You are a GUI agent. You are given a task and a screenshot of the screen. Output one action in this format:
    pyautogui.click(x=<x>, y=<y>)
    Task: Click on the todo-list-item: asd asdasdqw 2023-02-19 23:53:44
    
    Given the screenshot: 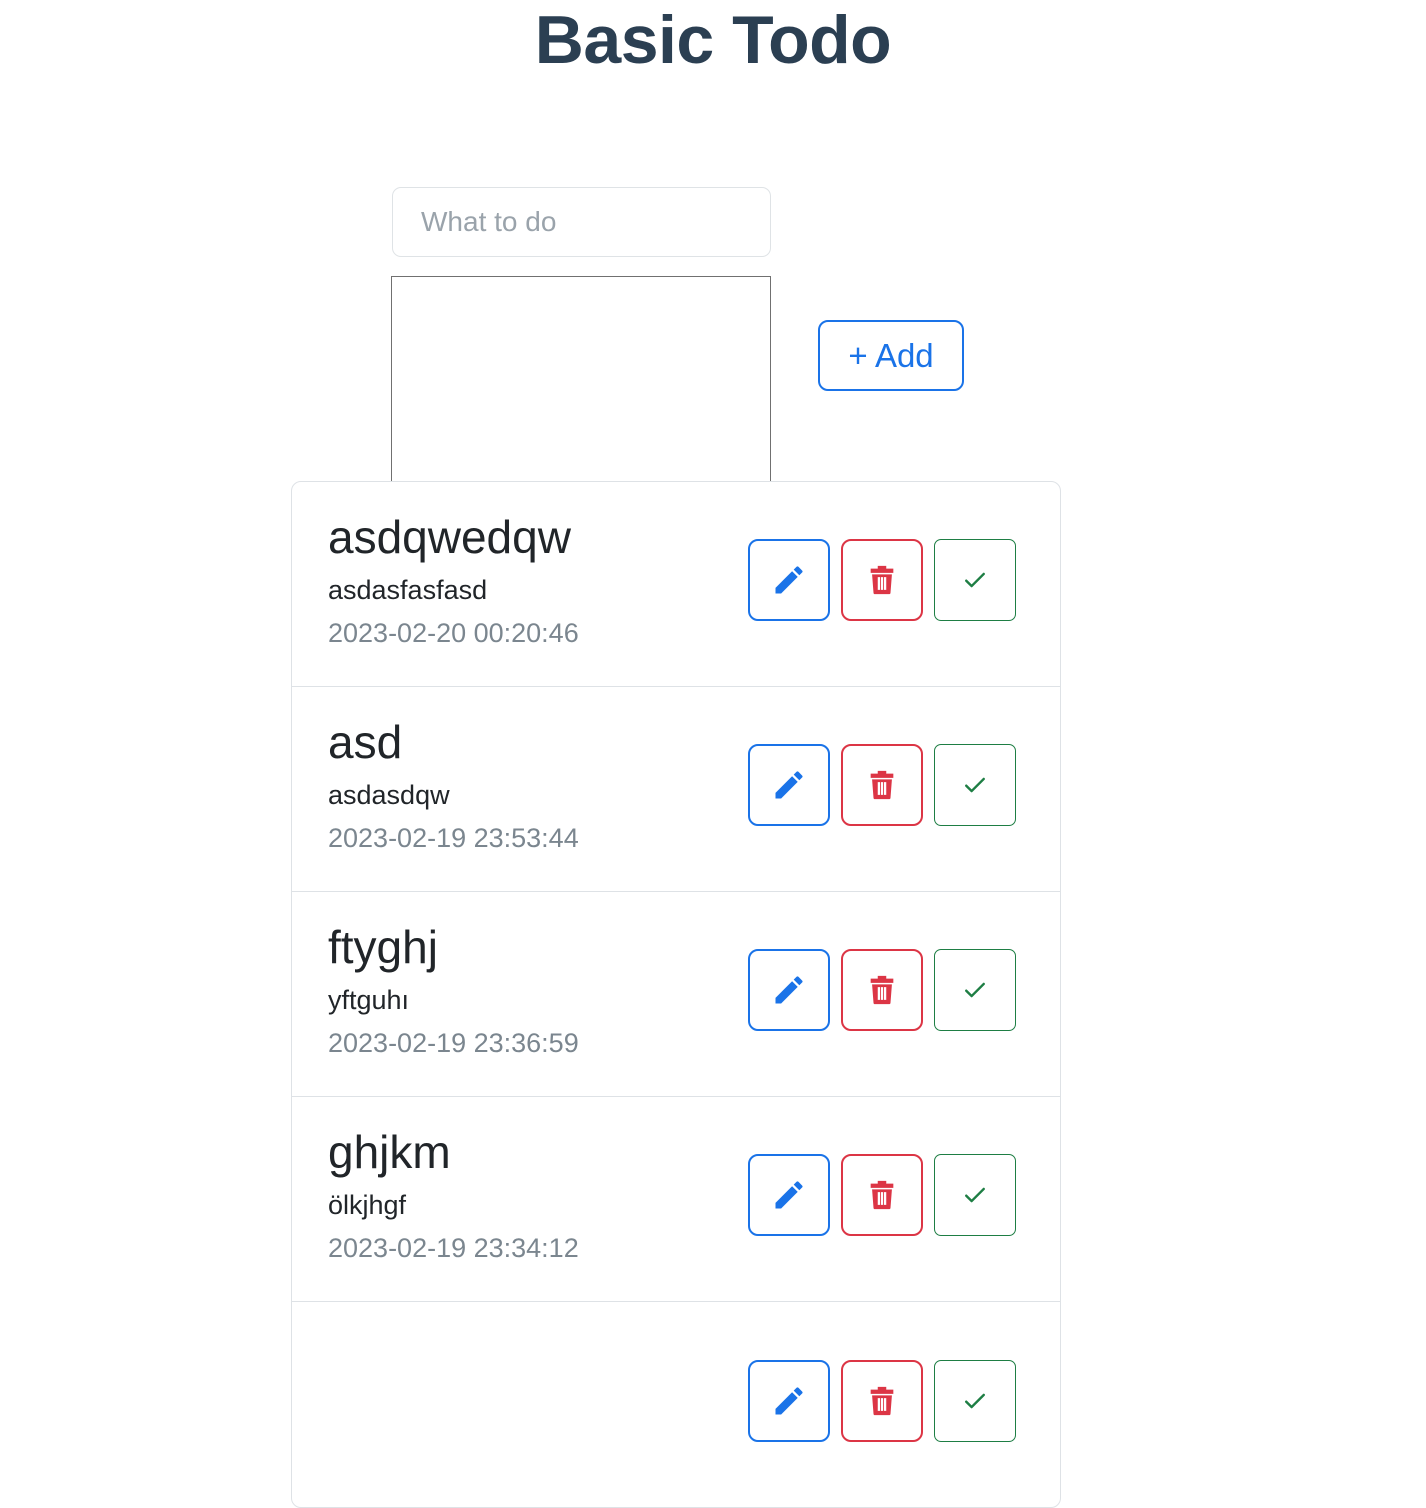 What is the action you would take?
    pyautogui.click(x=676, y=789)
    